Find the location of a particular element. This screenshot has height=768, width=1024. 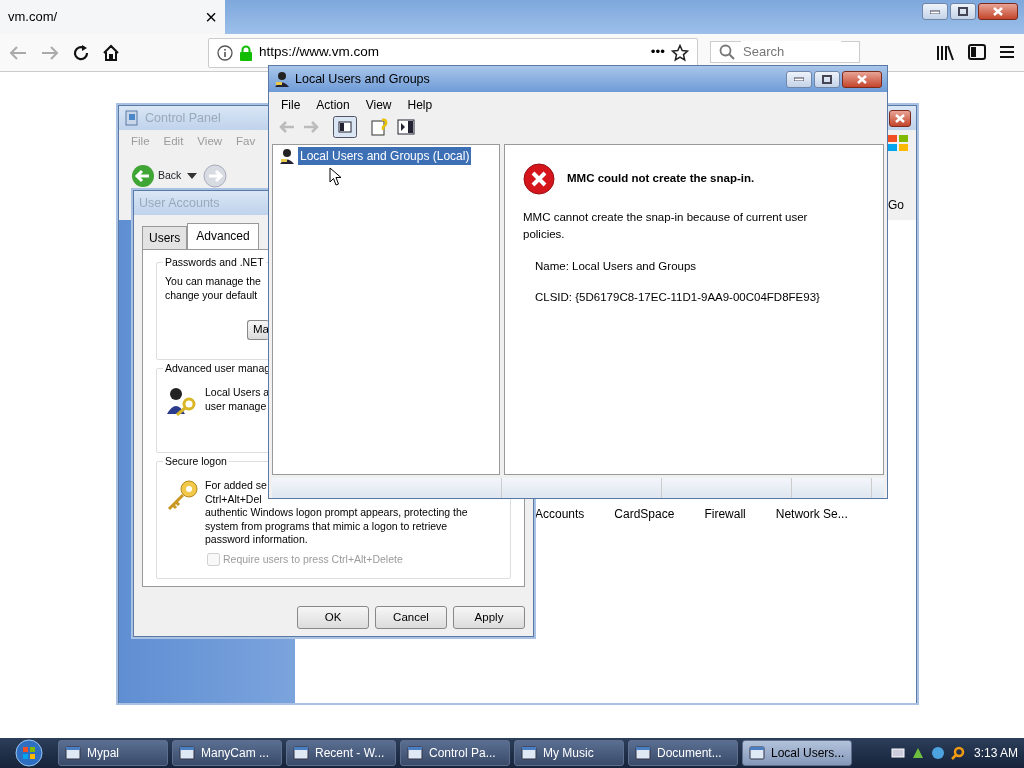

description-text: change your default is located at coordinates (212, 295).